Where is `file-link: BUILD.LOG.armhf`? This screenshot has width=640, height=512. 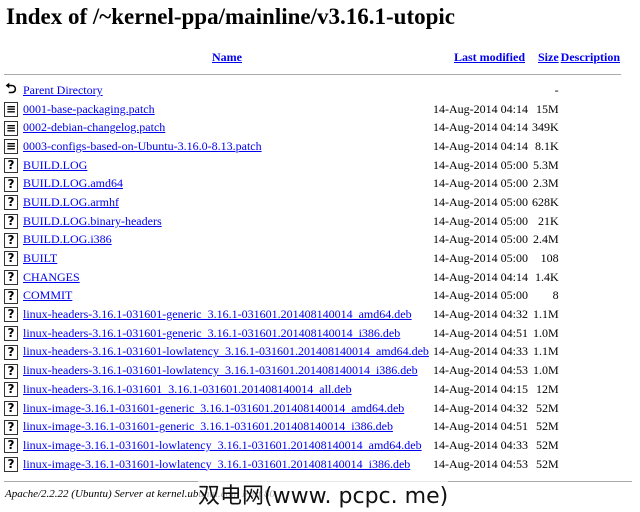
file-link: BUILD.LOG.armhf is located at coordinates (71, 202).